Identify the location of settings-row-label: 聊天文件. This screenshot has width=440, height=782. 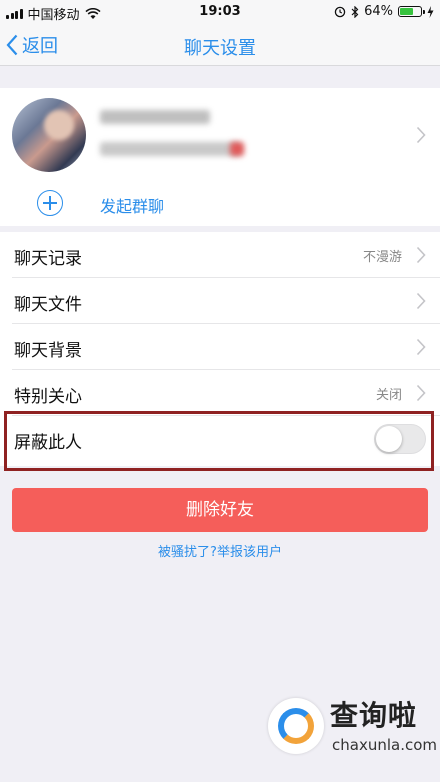
(48, 305).